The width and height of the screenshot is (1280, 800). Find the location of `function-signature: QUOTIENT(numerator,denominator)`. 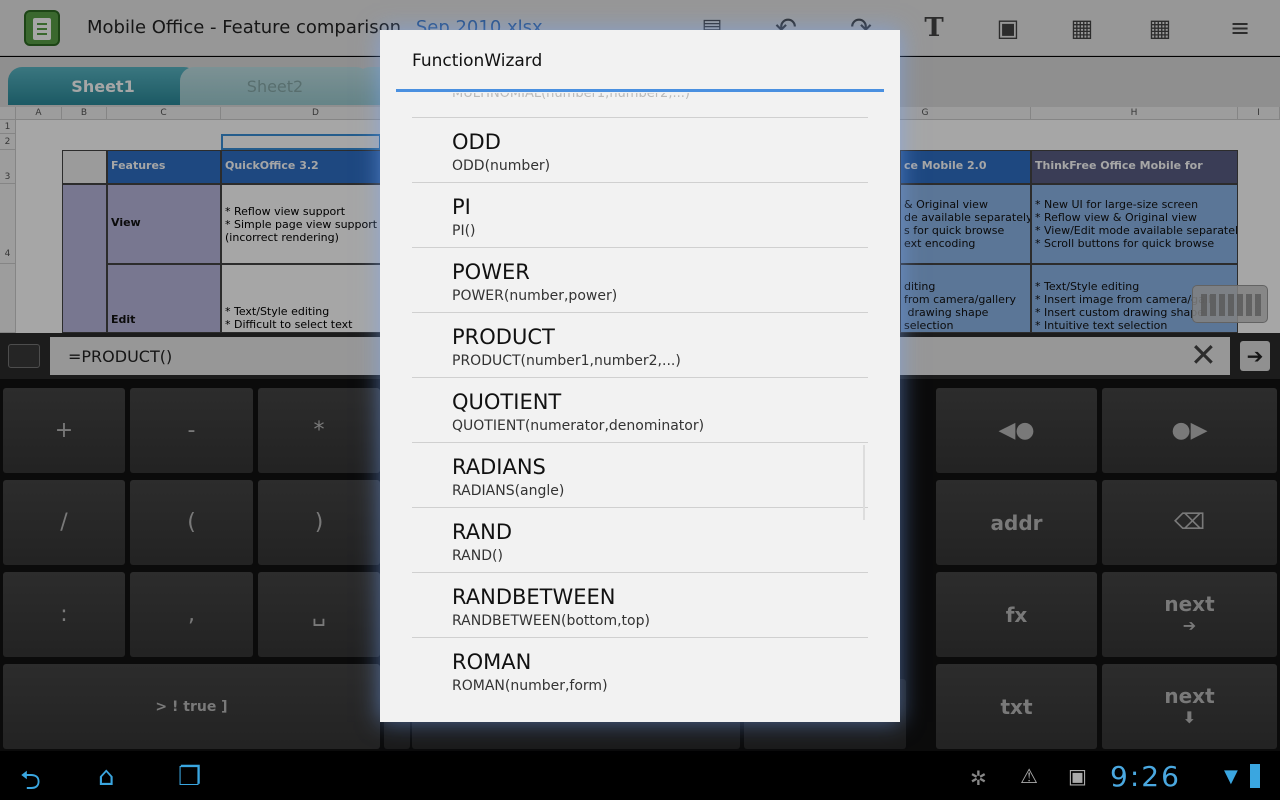

function-signature: QUOTIENT(numerator,denominator) is located at coordinates (578, 426).